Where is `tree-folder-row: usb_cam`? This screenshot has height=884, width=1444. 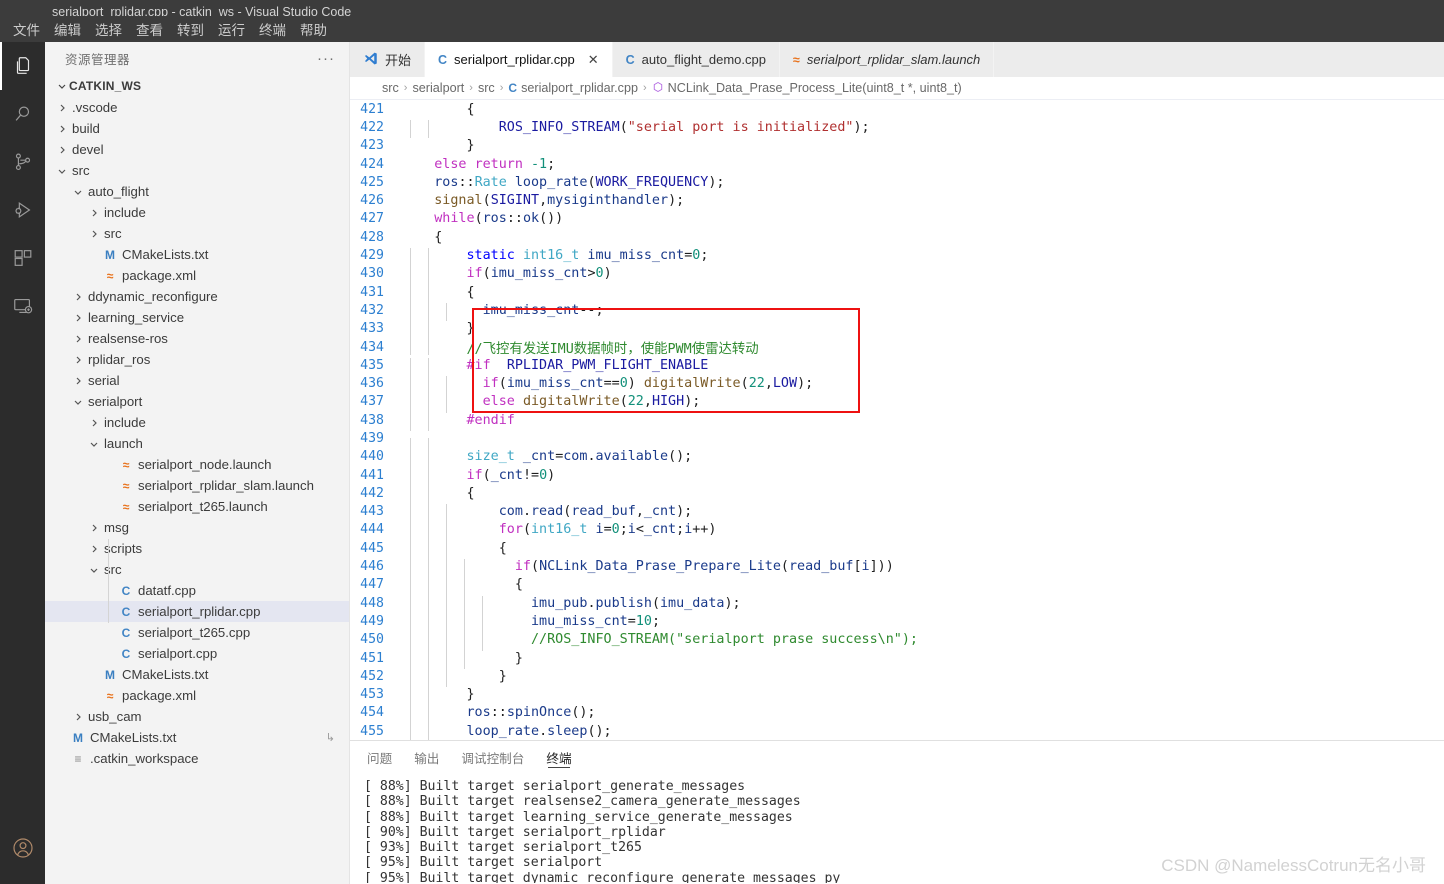
tree-folder-row: usb_cam is located at coordinates (197, 716).